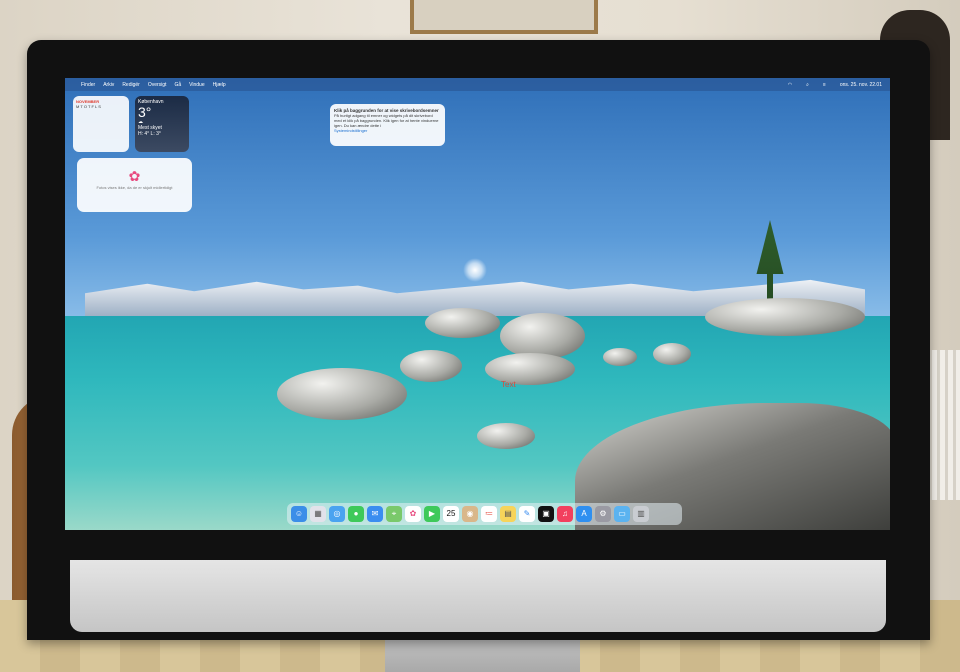  Describe the element at coordinates (108, 85) in the screenshot. I see `menu-arkiv: Arkiv` at that location.